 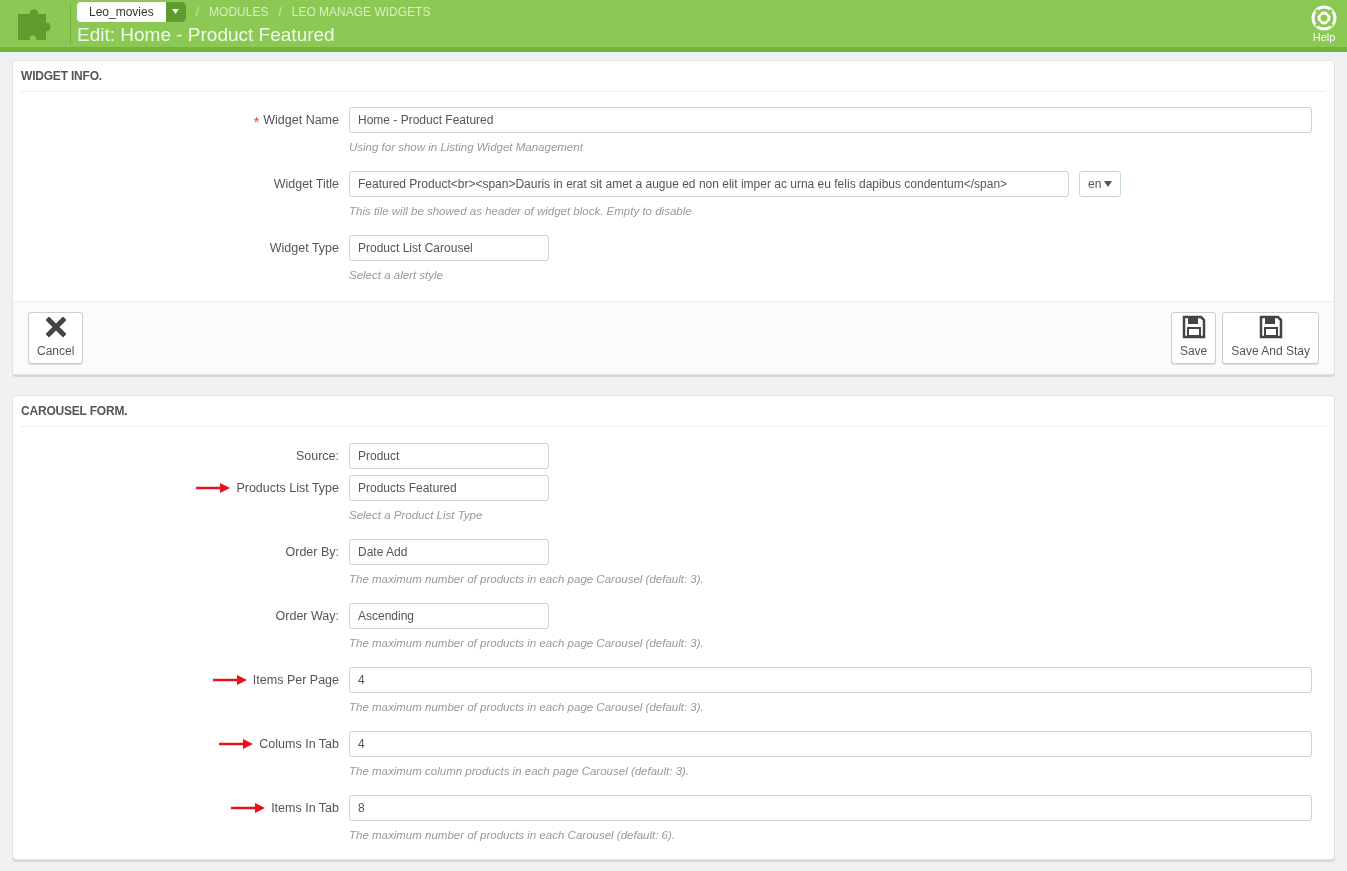 What do you see at coordinates (56, 338) in the screenshot?
I see `cancel-button: Cancel` at bounding box center [56, 338].